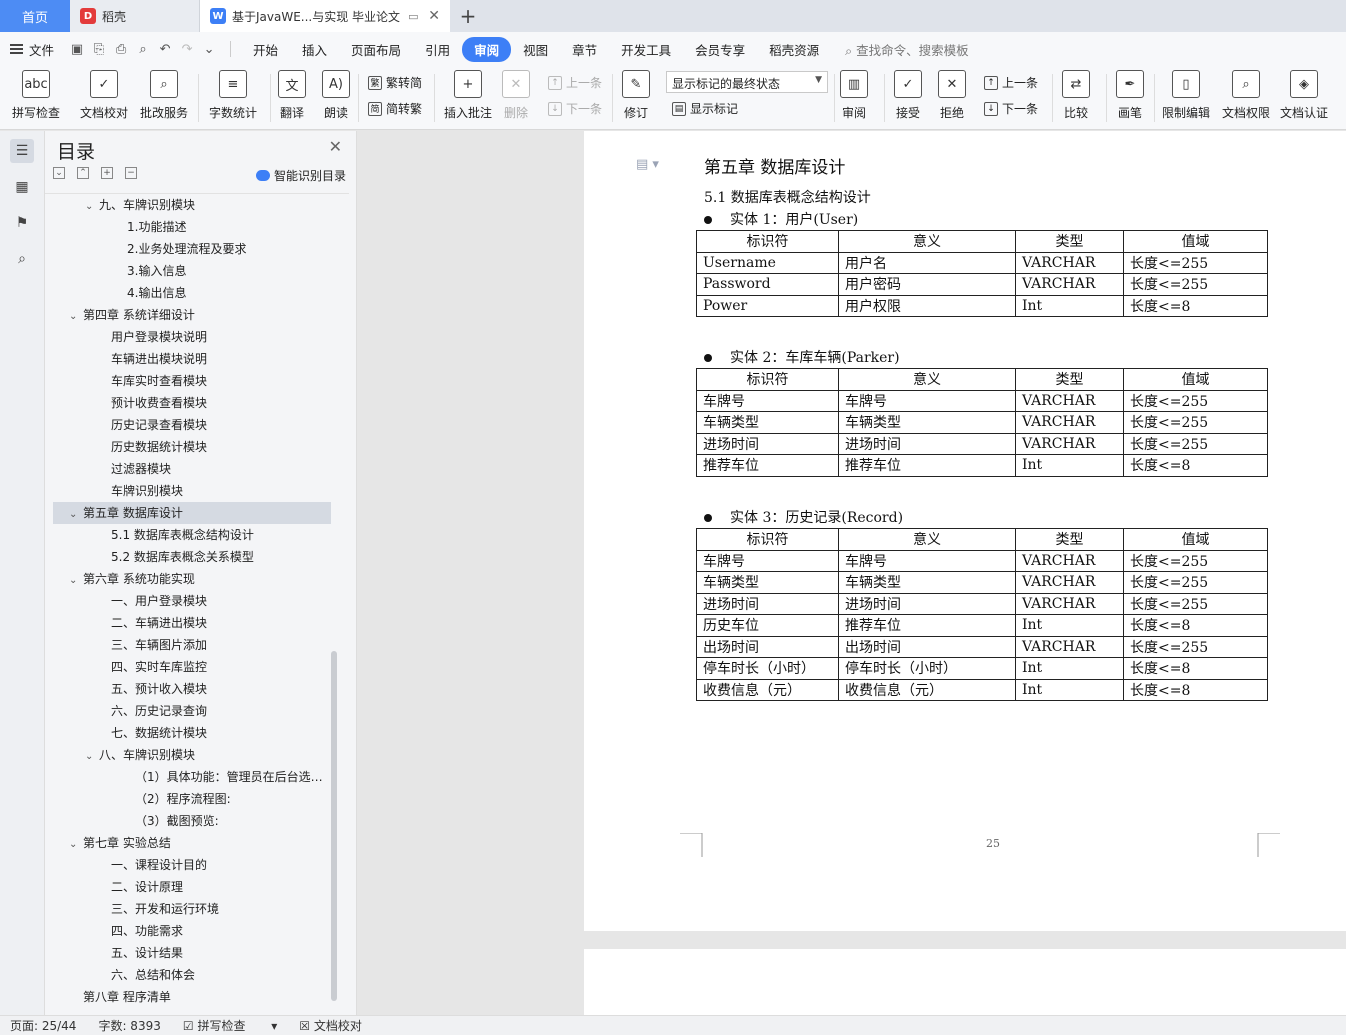 This screenshot has height=1035, width=1346. I want to click on translate-button: 文 翻译, so click(292, 95).